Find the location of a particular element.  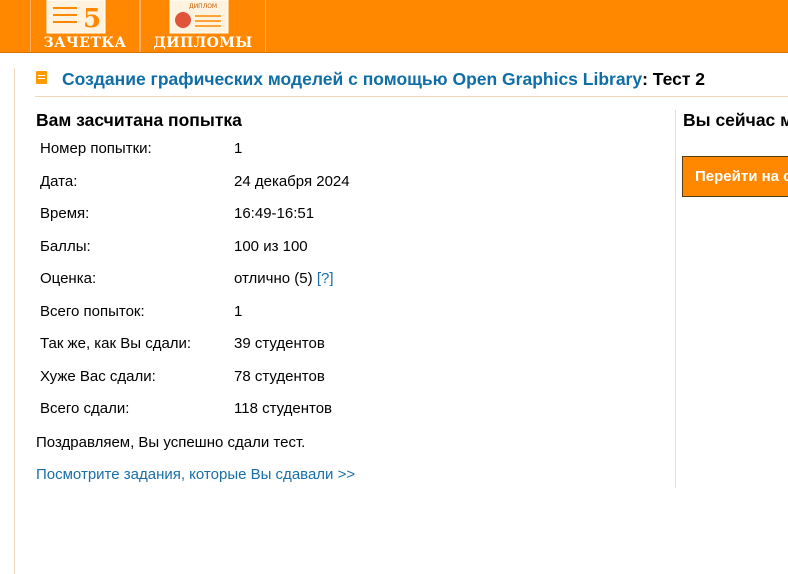

row-label: Оценка: is located at coordinates (68, 278).